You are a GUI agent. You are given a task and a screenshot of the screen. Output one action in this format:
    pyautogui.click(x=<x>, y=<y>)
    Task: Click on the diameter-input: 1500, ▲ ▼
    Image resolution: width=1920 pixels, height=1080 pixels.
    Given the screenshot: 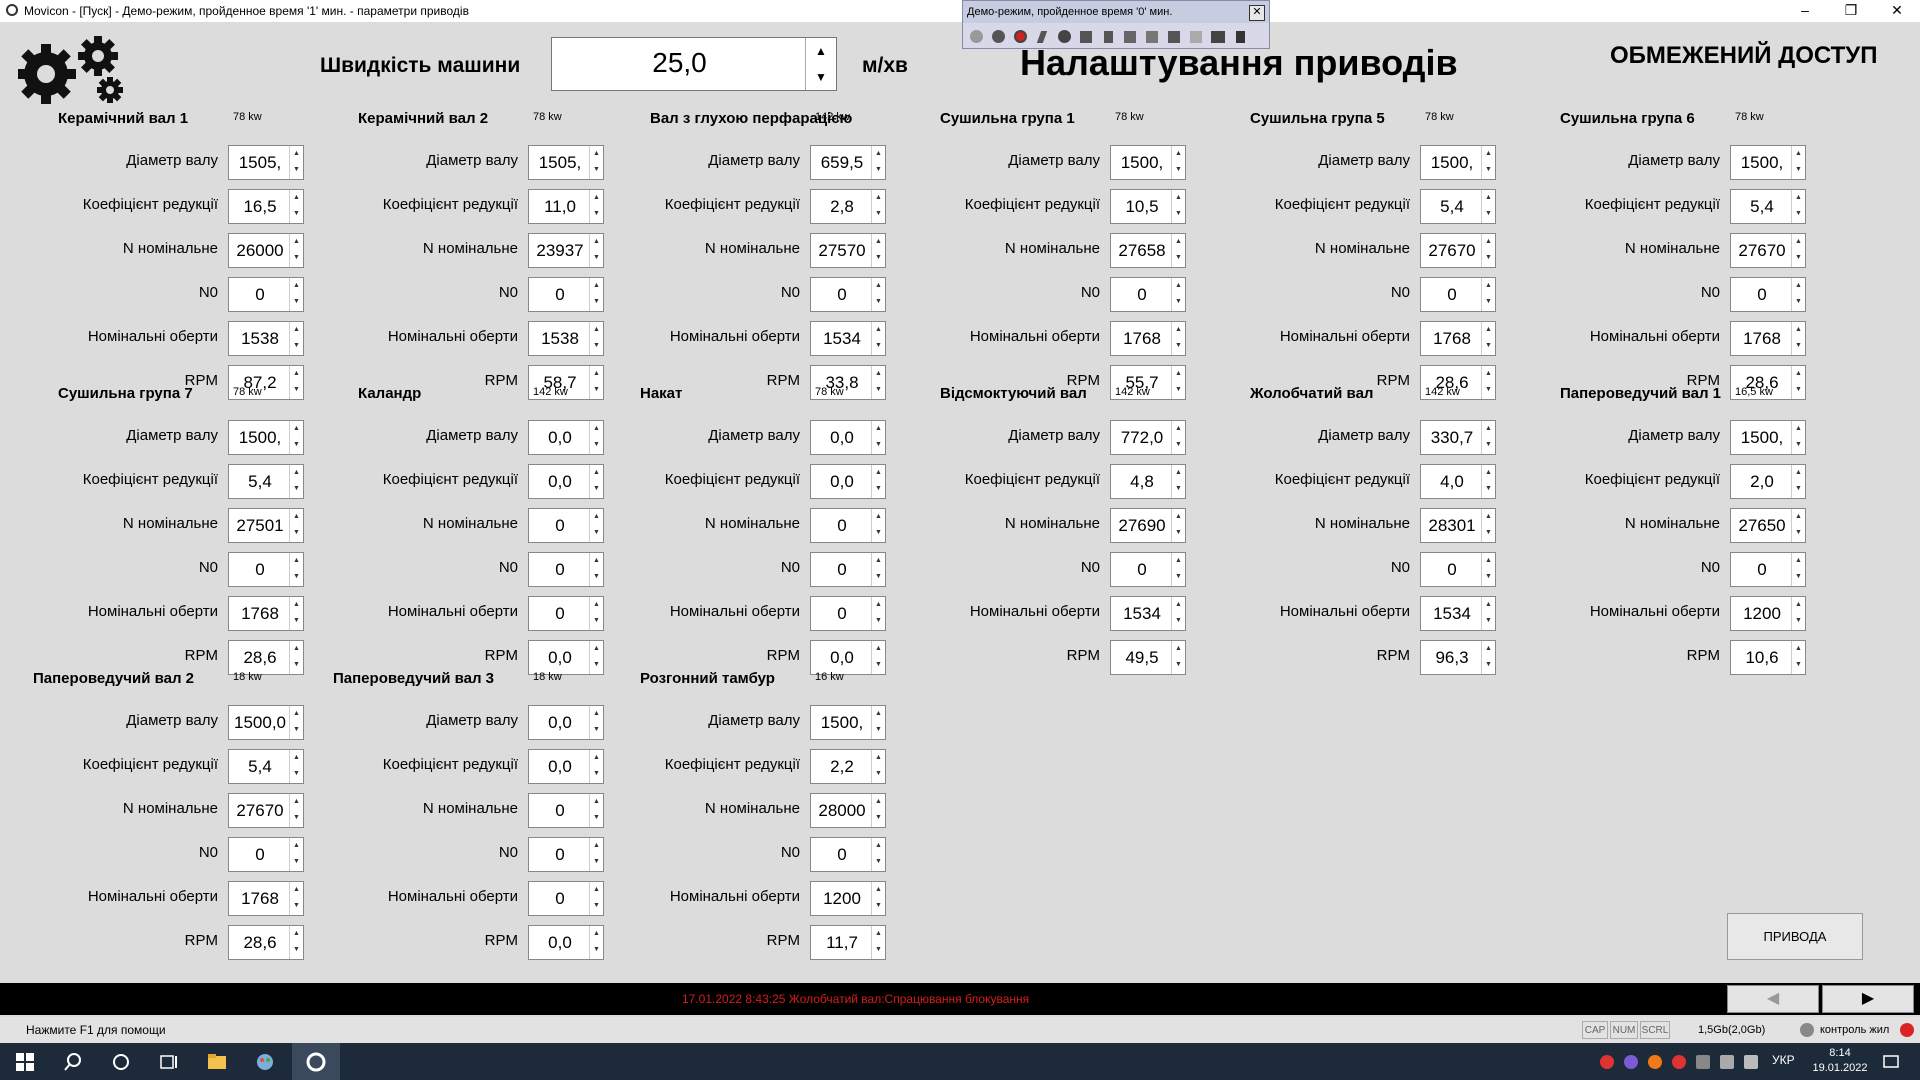 What is the action you would take?
    pyautogui.click(x=1458, y=162)
    